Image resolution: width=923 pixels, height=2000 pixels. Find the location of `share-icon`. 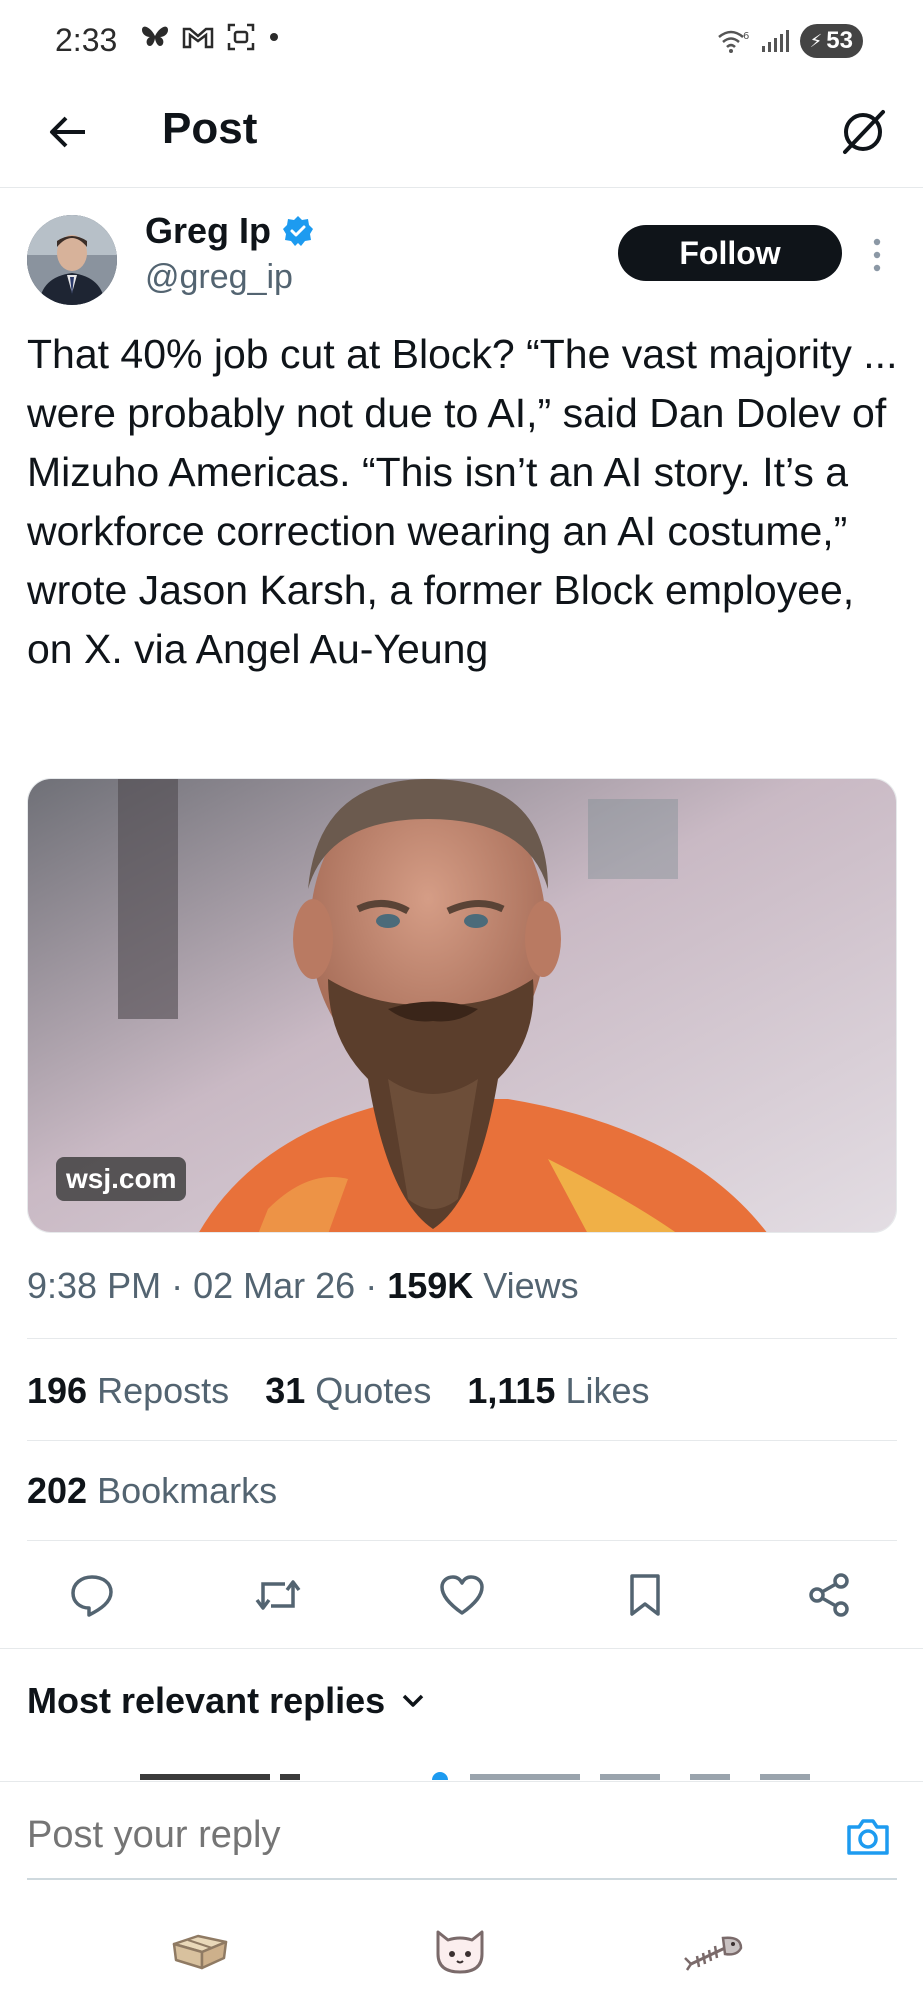

share-icon is located at coordinates (829, 1595).